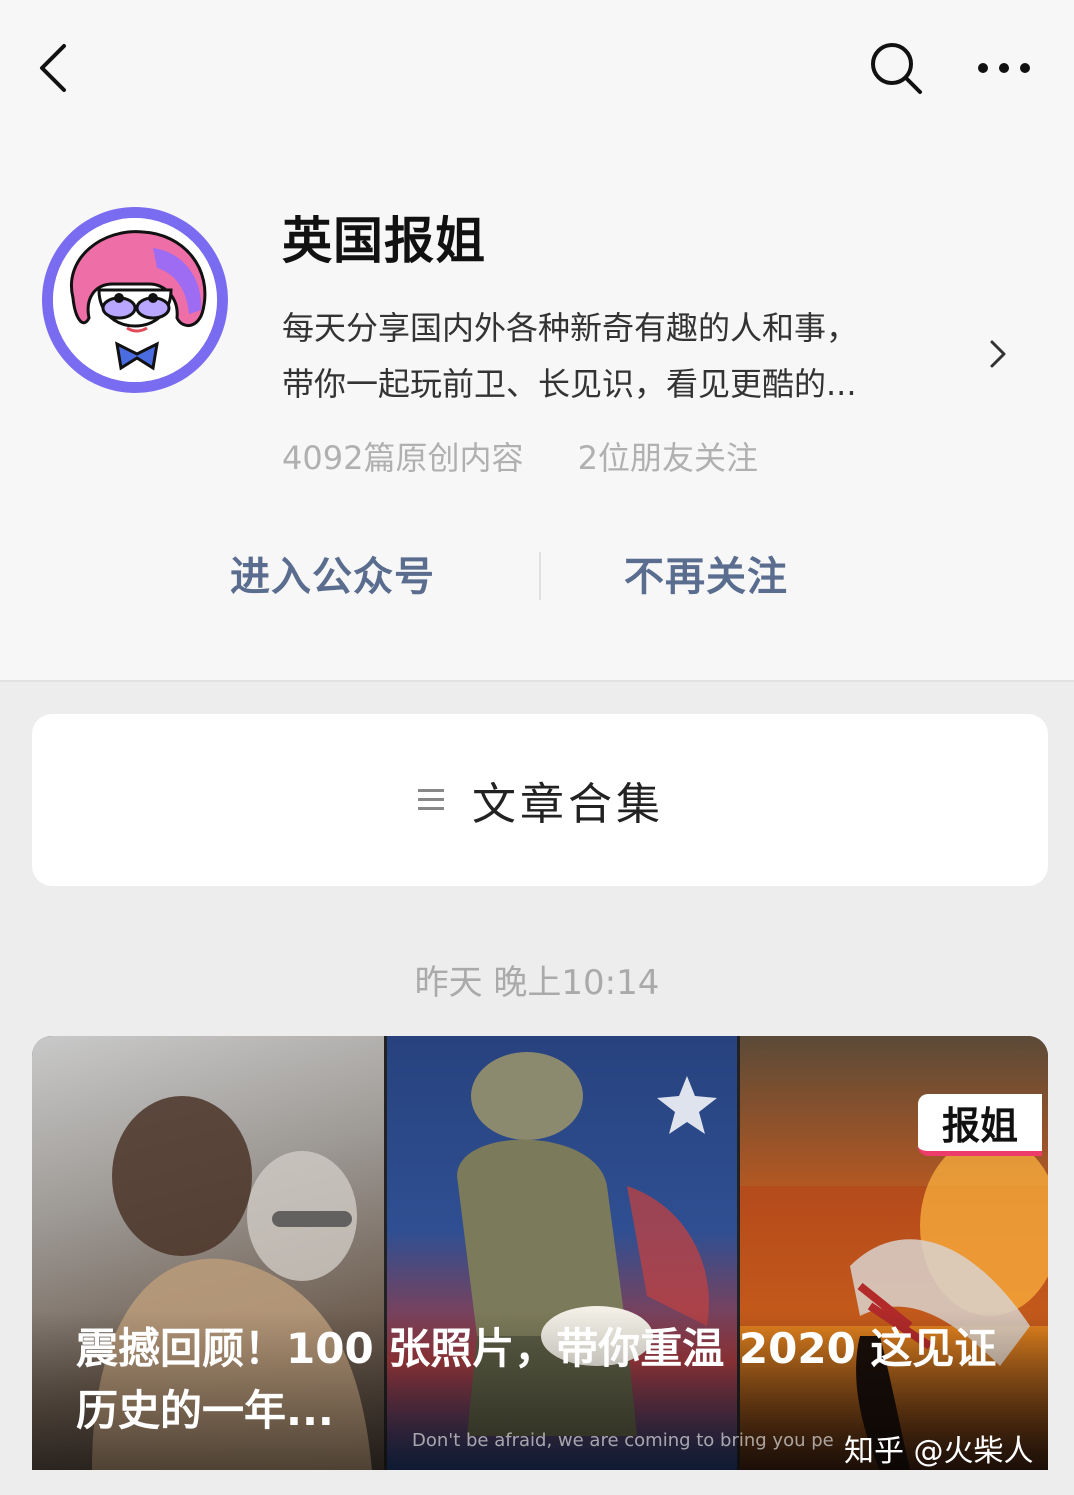 This screenshot has height=1495, width=1074. What do you see at coordinates (667, 458) in the screenshot?
I see `friends-following: 2位朋友关注` at bounding box center [667, 458].